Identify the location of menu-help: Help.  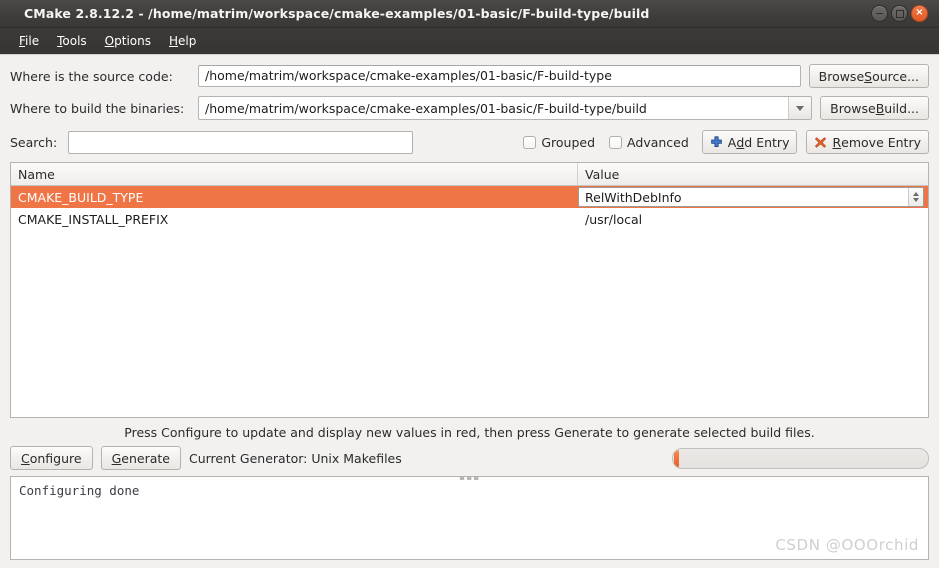
(182, 41).